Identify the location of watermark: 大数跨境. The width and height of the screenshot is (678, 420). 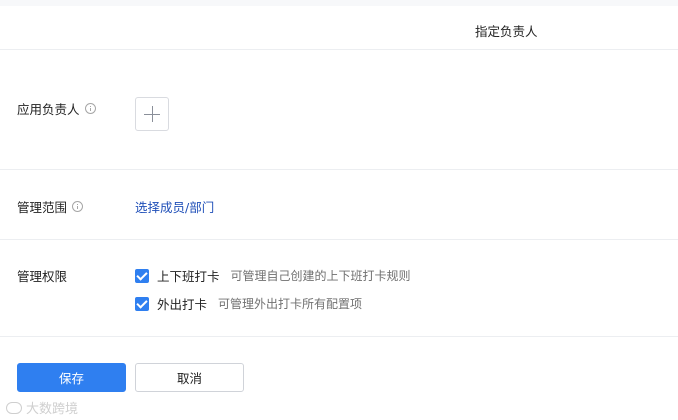
(42, 407).